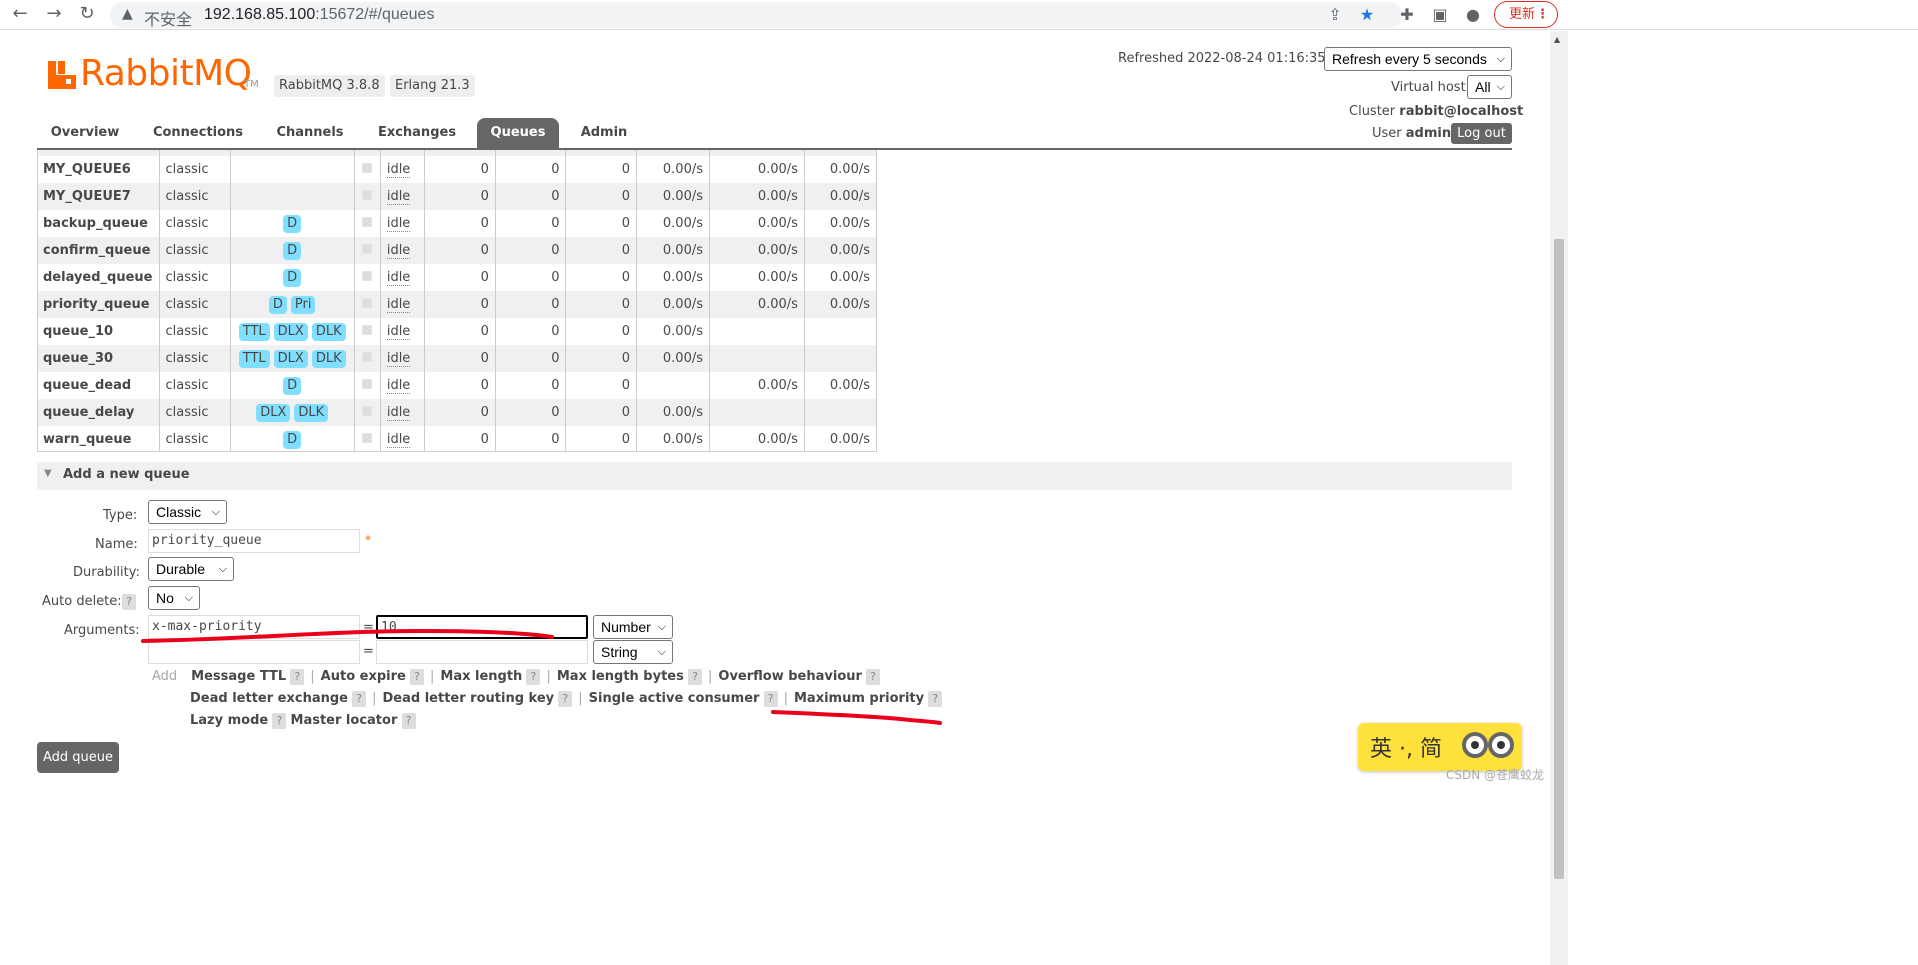  What do you see at coordinates (481, 676) in the screenshot?
I see `arg-link-max-length: Max length` at bounding box center [481, 676].